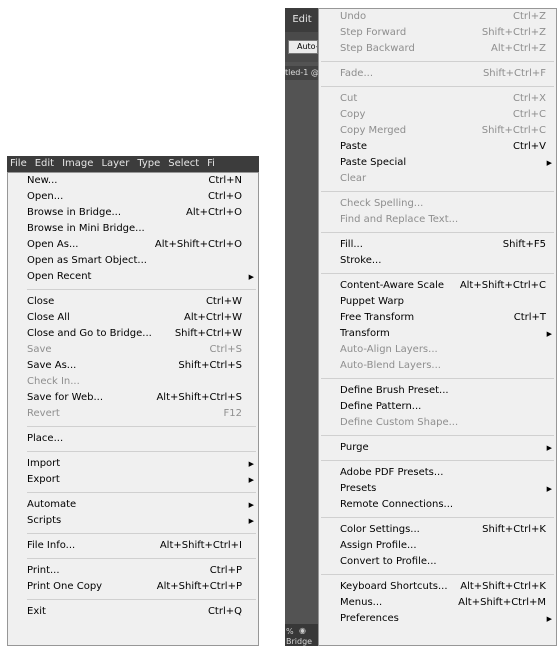 The height and width of the screenshot is (646, 557). I want to click on menu-item-fill: Fill... Shift+F5, so click(437, 245).